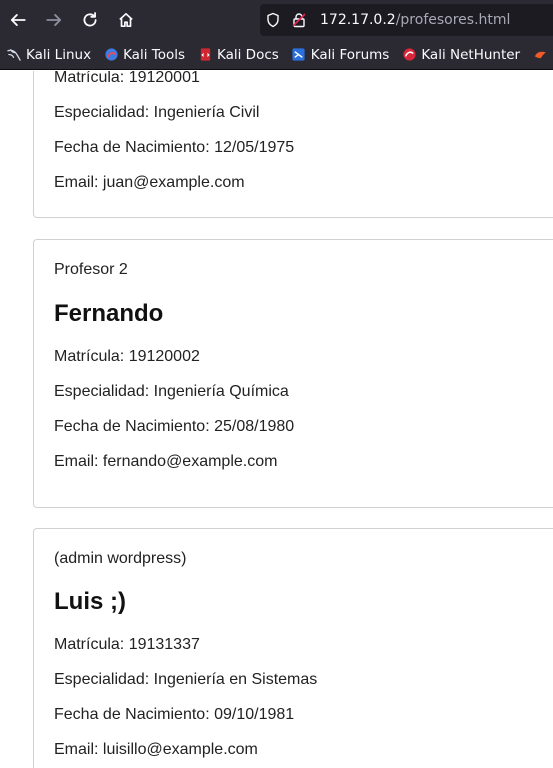  I want to click on matricula-text: Matrícula: 19120002, so click(127, 356).